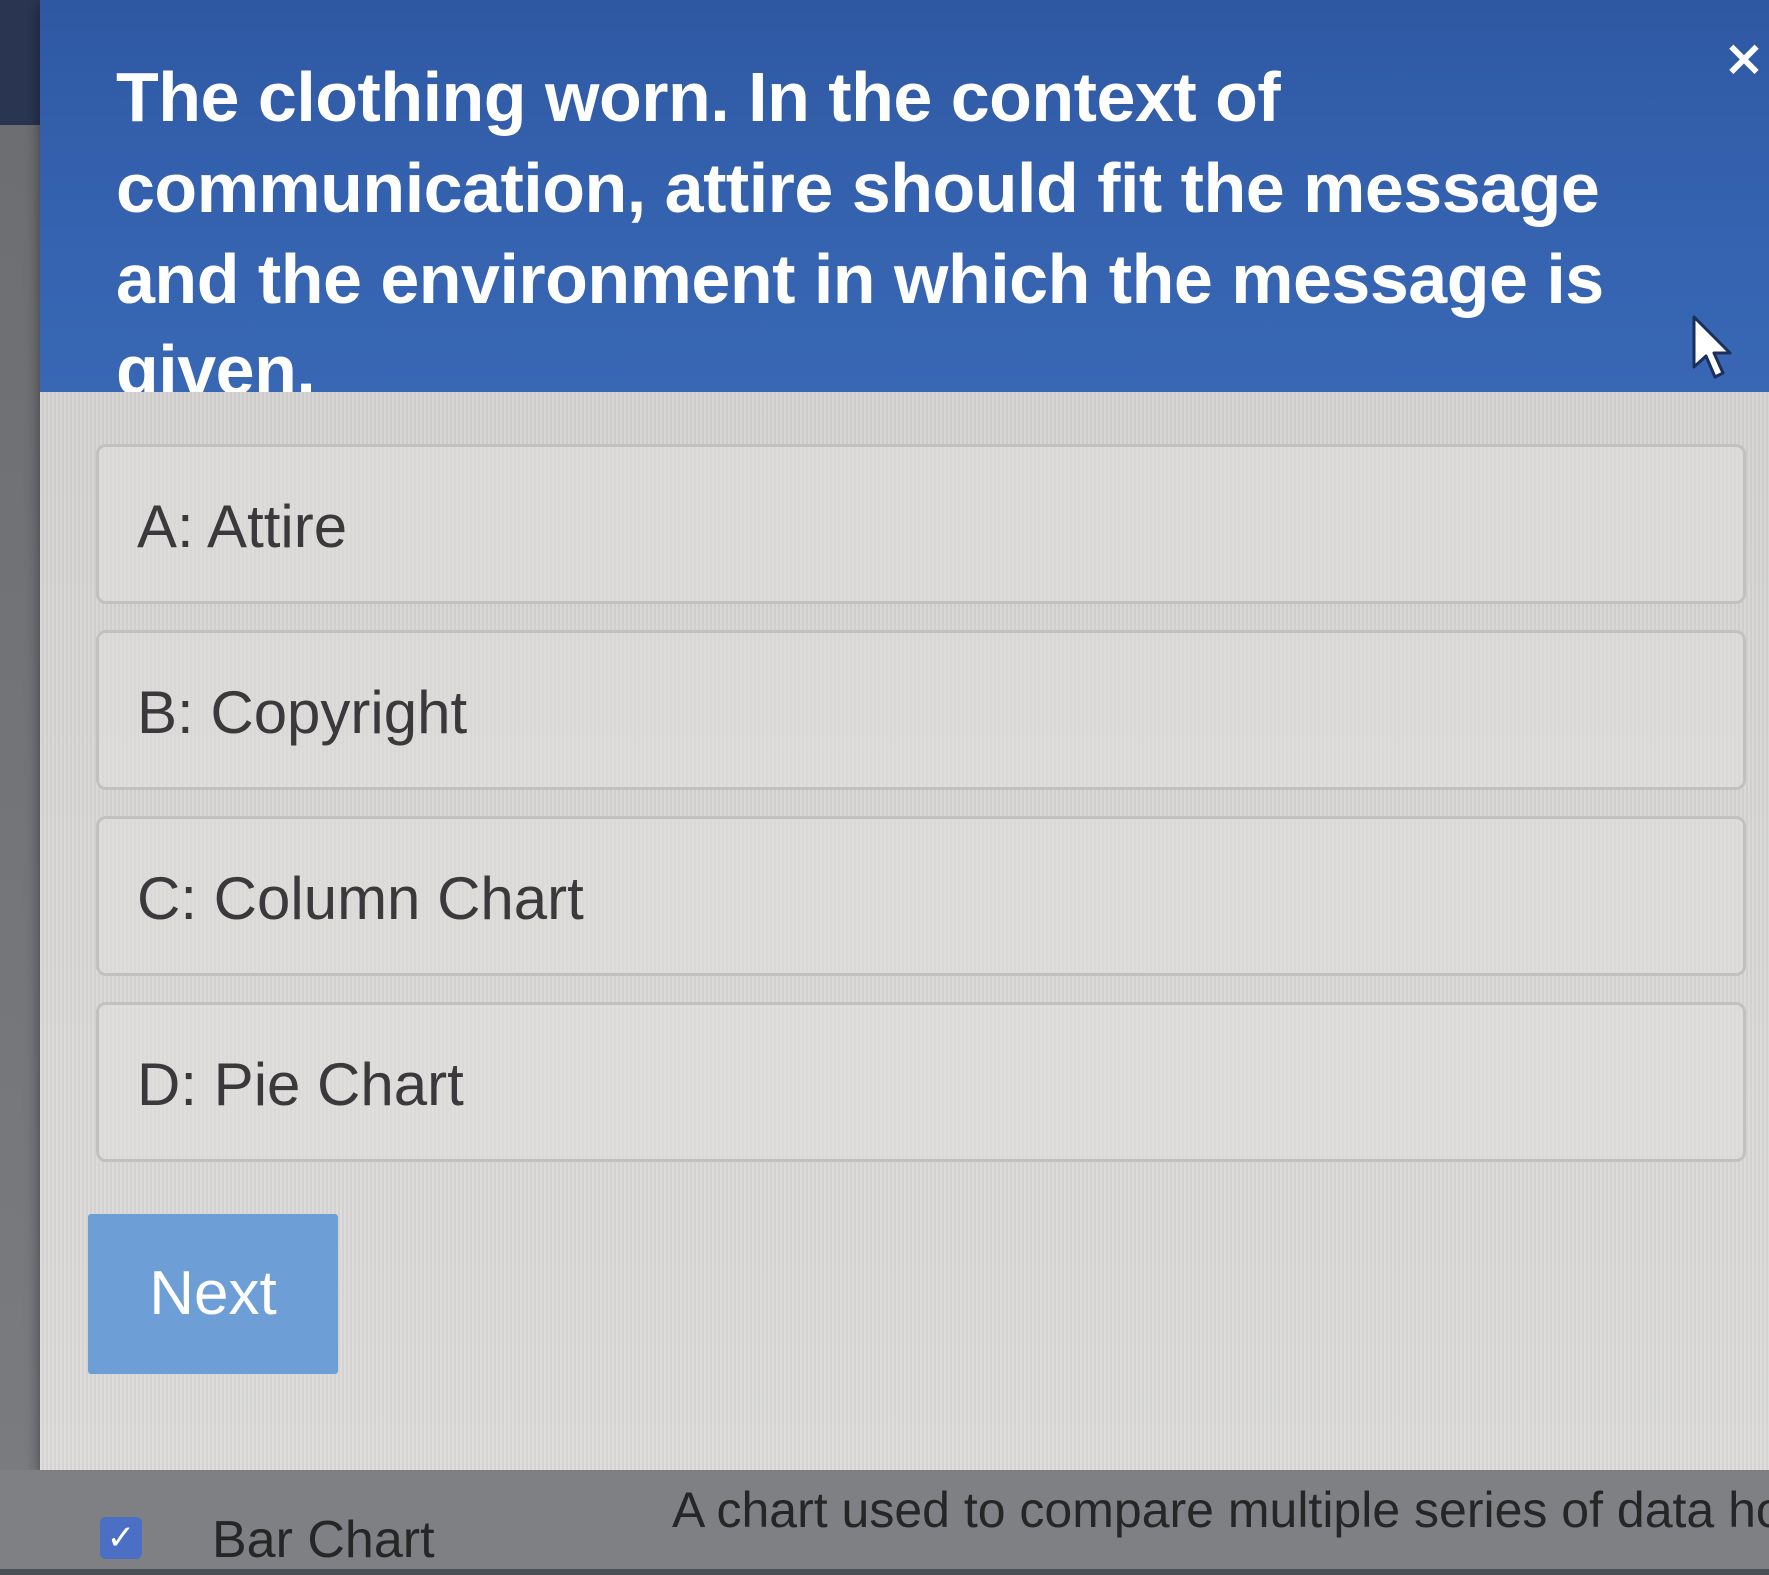 This screenshot has height=1575, width=1769. Describe the element at coordinates (213, 1294) in the screenshot. I see `next-button: Next` at that location.